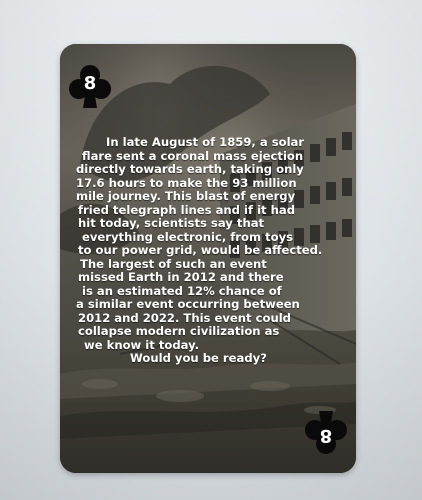  I want to click on text-line: In late August of 1859, a solar, so click(205, 142).